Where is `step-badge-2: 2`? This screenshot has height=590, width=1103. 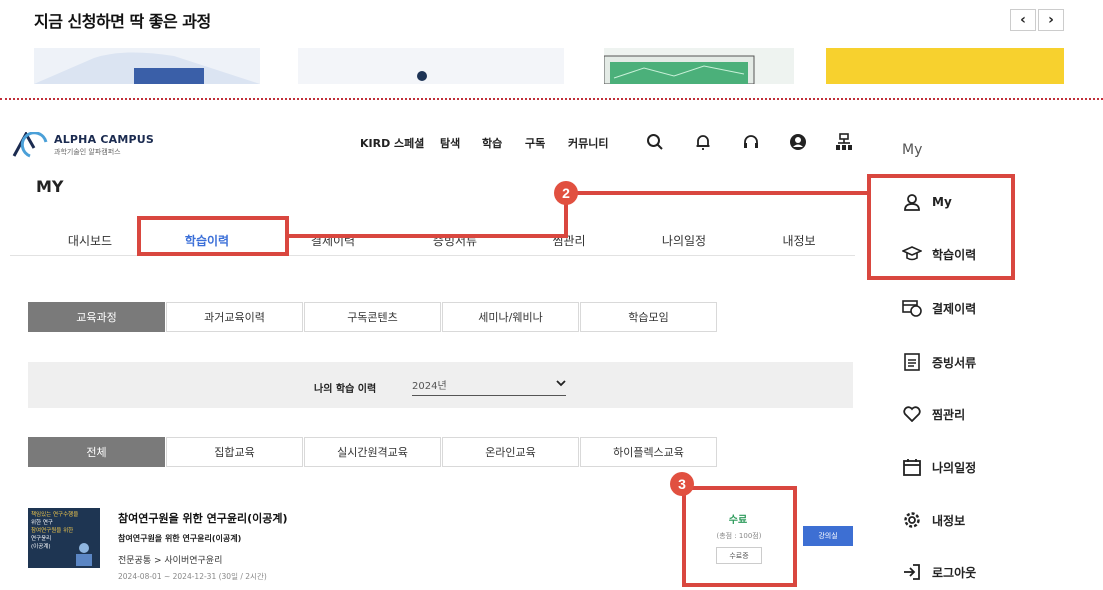 step-badge-2: 2 is located at coordinates (566, 193).